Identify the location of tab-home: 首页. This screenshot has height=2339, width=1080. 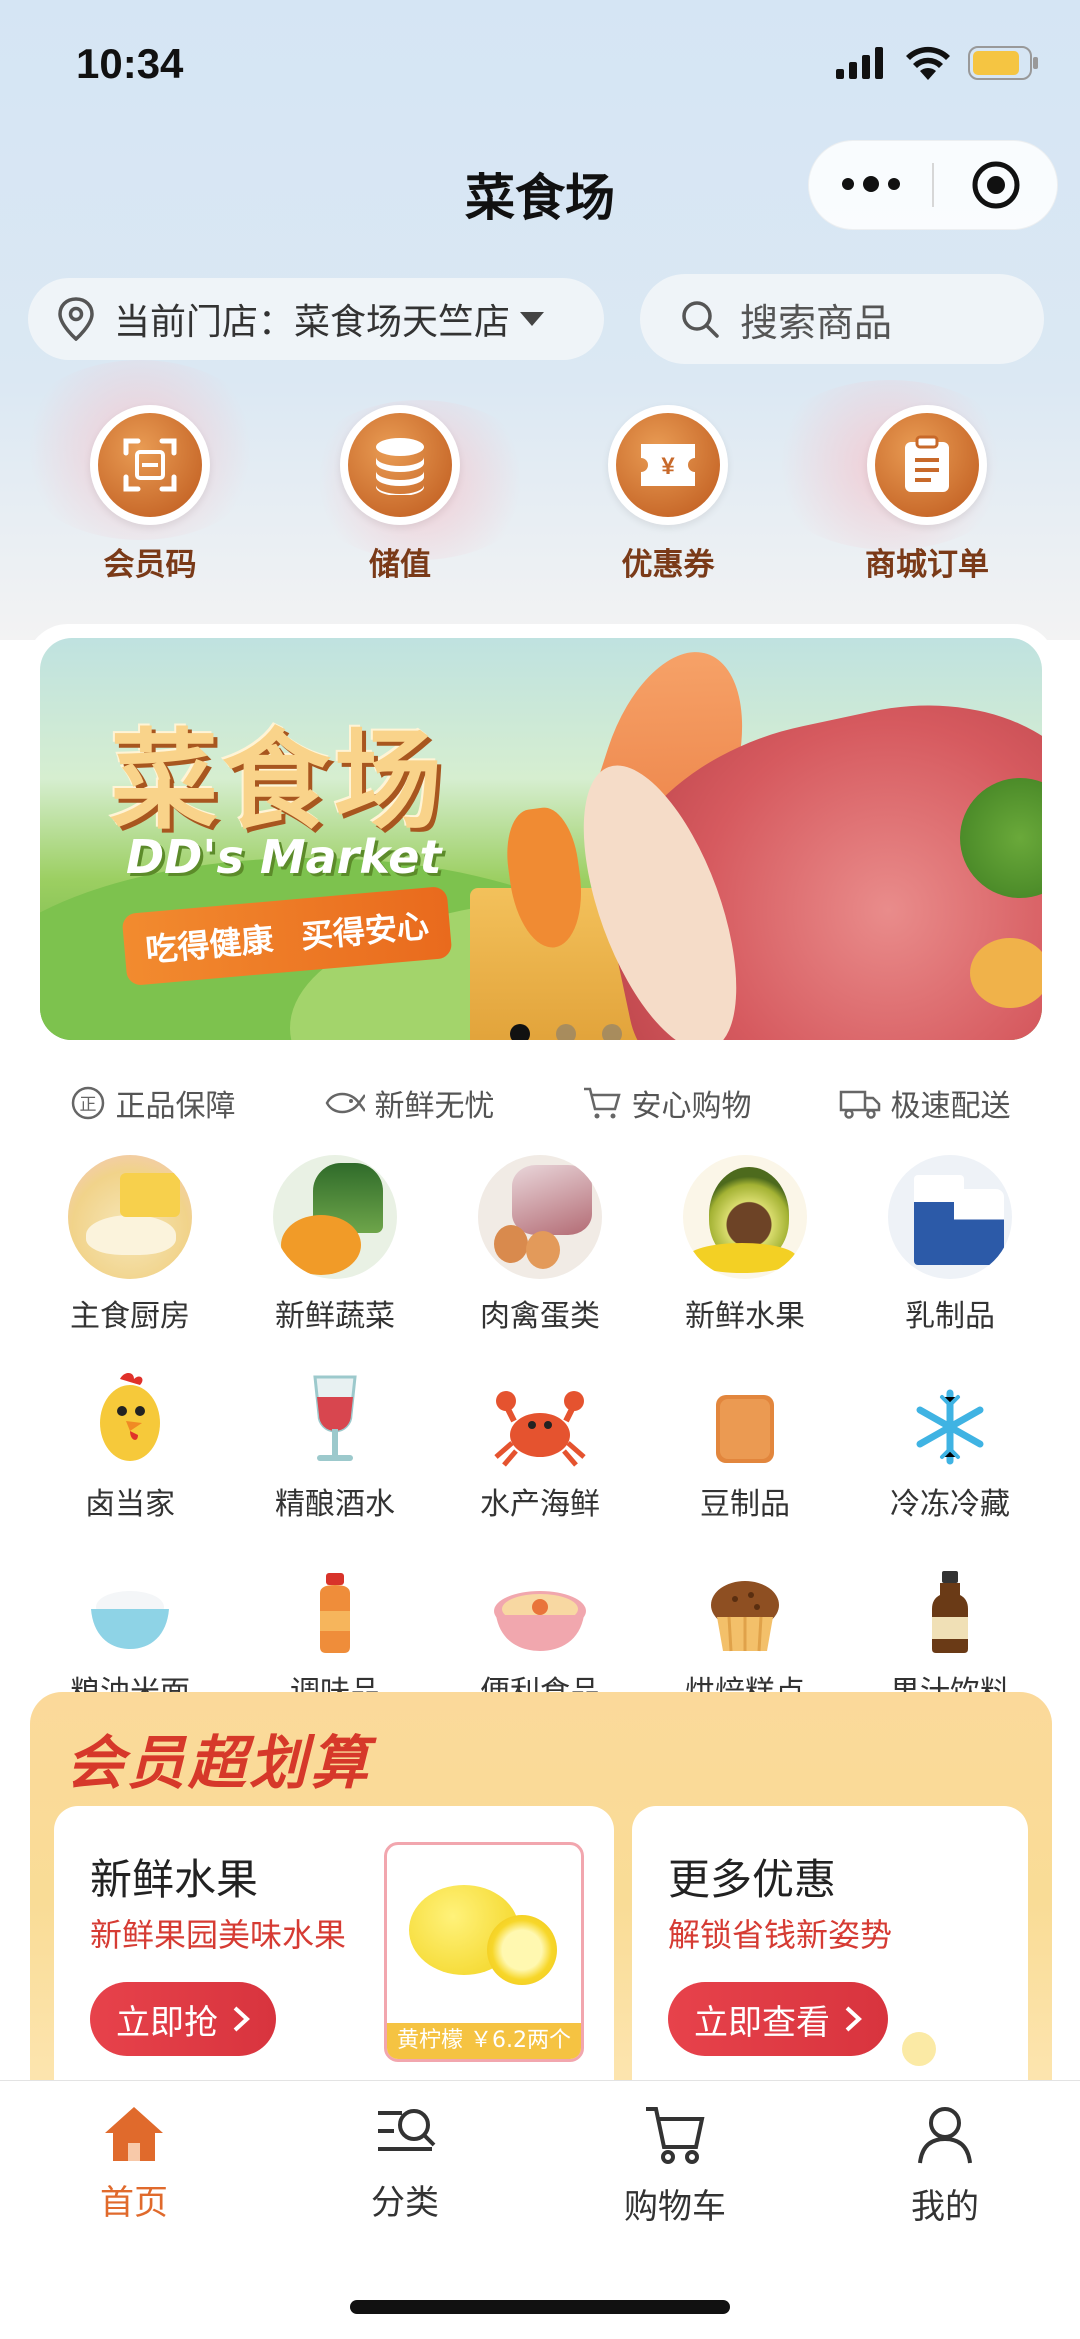
(134, 2163).